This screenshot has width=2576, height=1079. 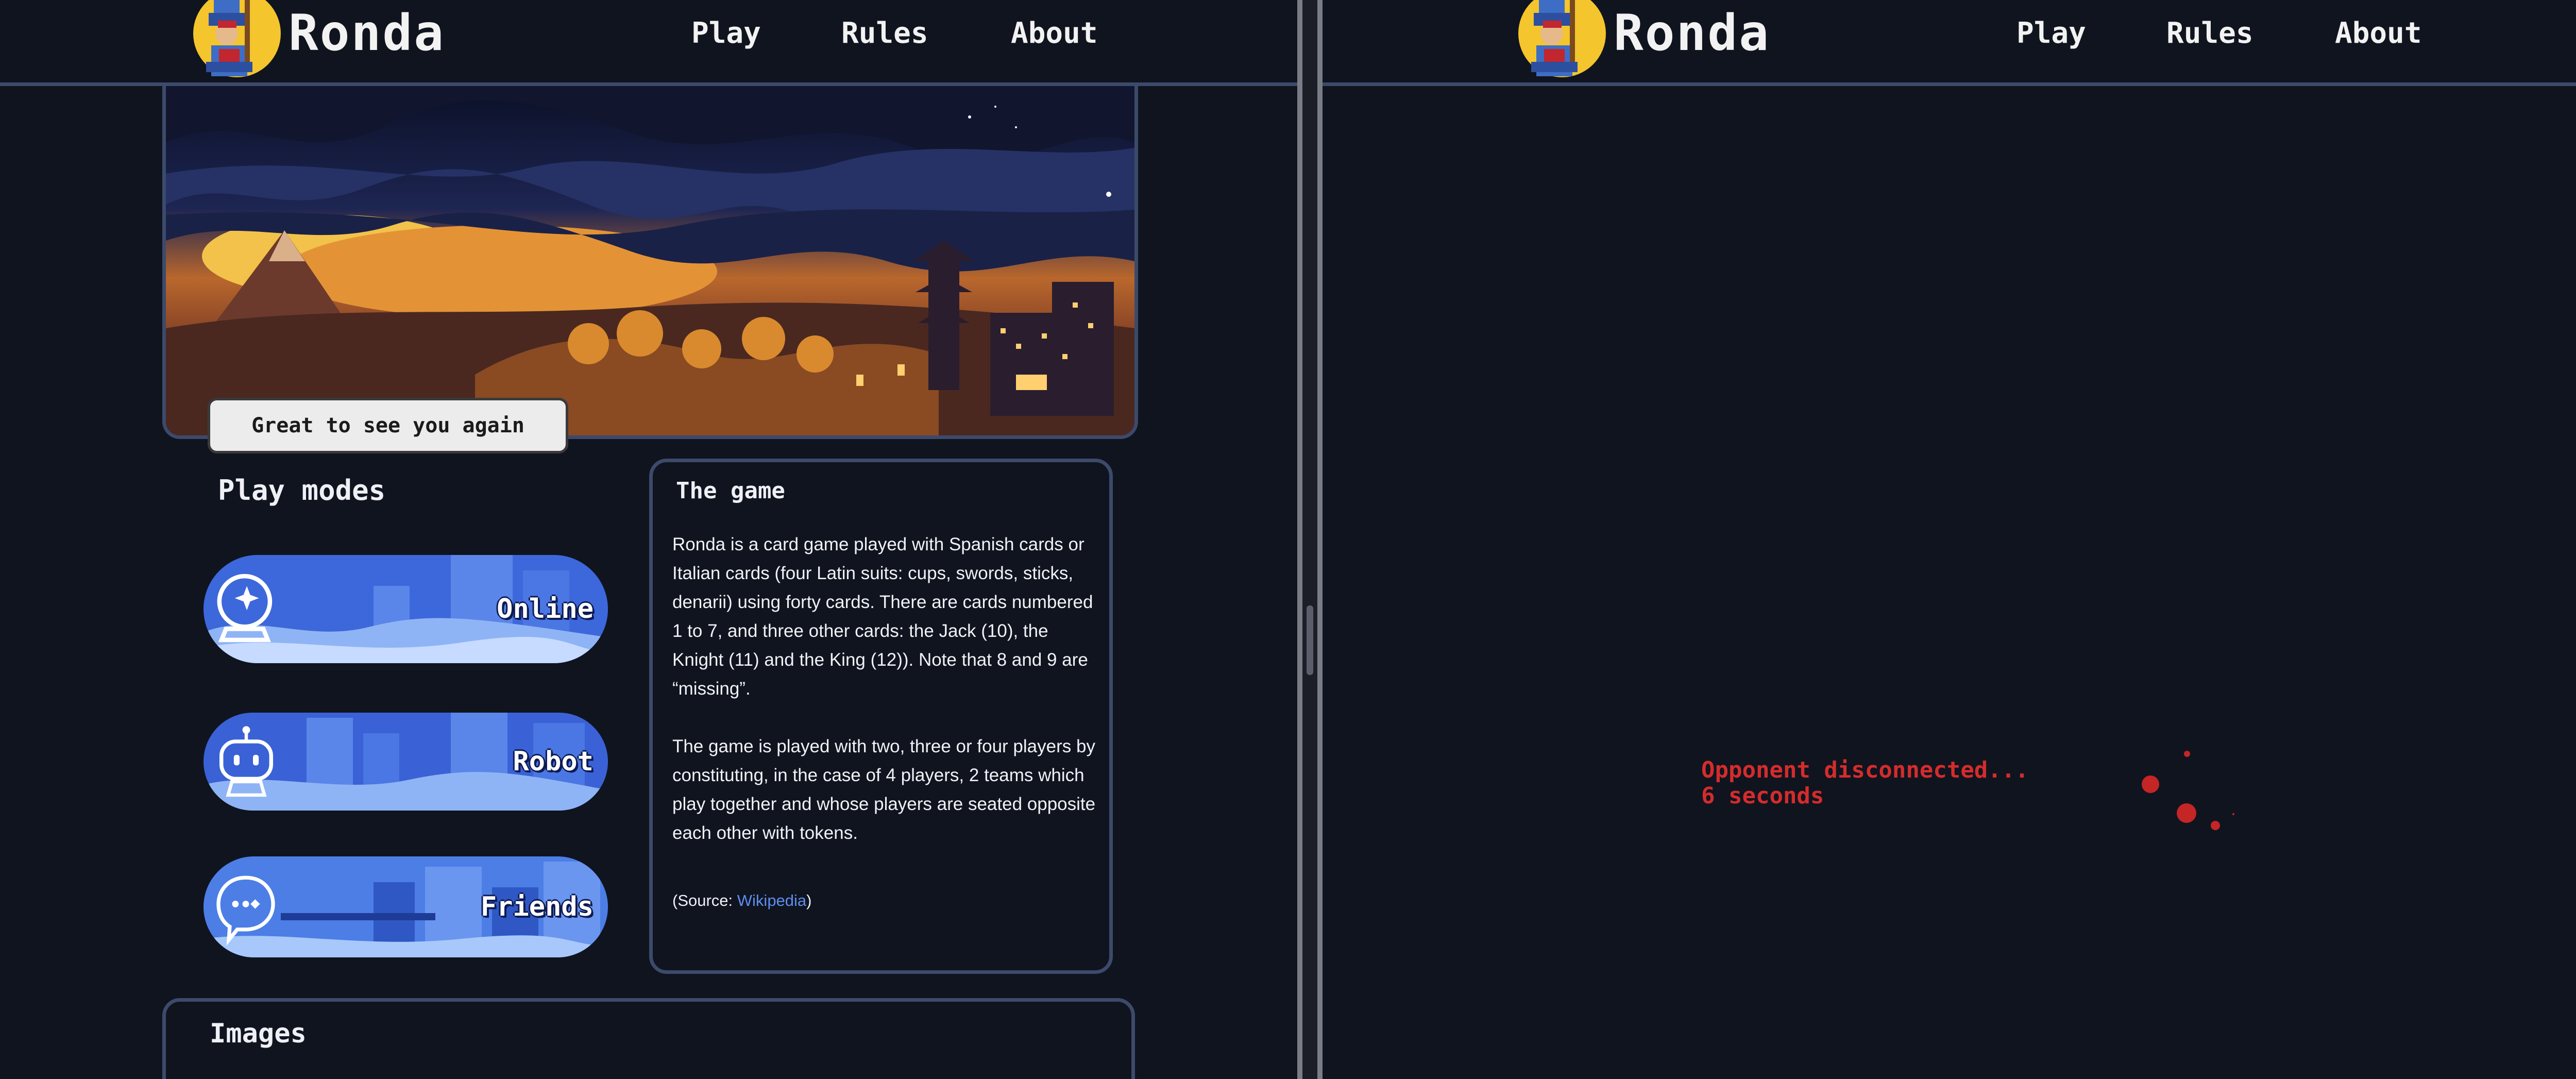 I want to click on friends-mode-button: Friends, so click(x=406, y=907).